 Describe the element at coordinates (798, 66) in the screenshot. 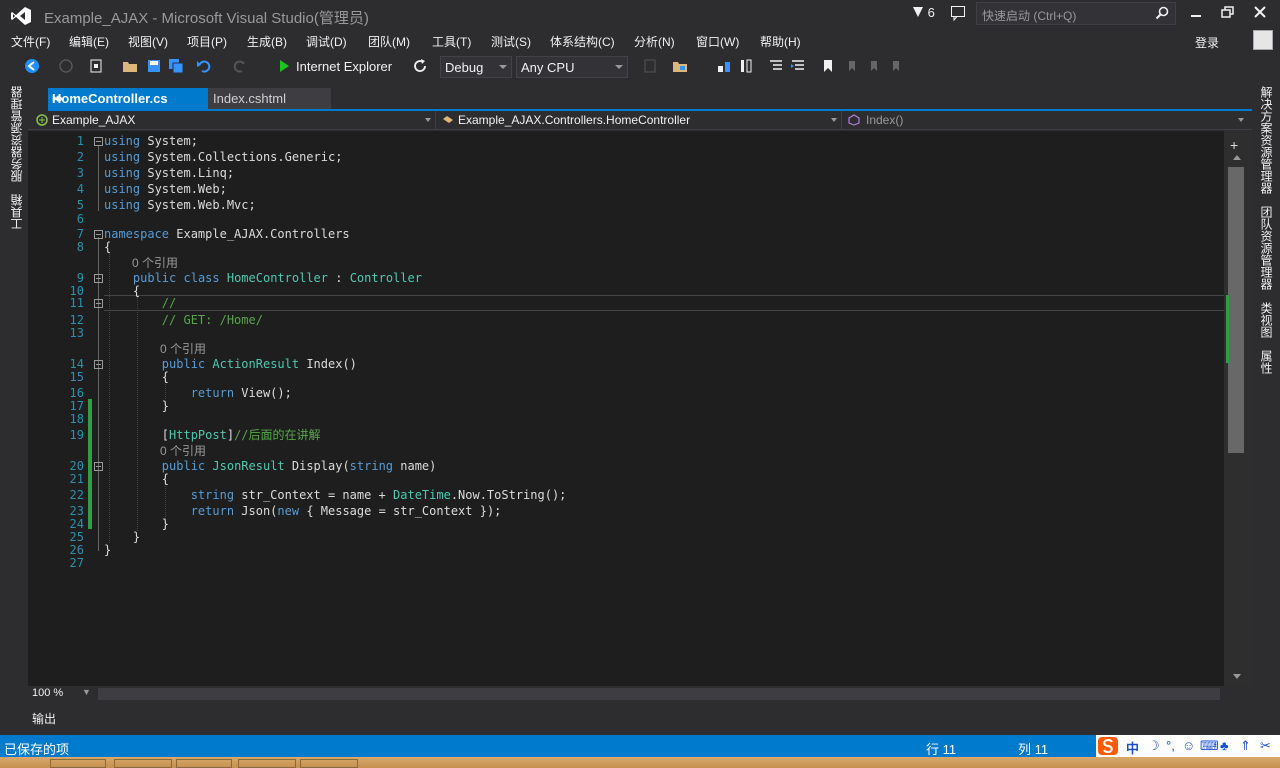

I see `uncomment-lines-icon` at that location.